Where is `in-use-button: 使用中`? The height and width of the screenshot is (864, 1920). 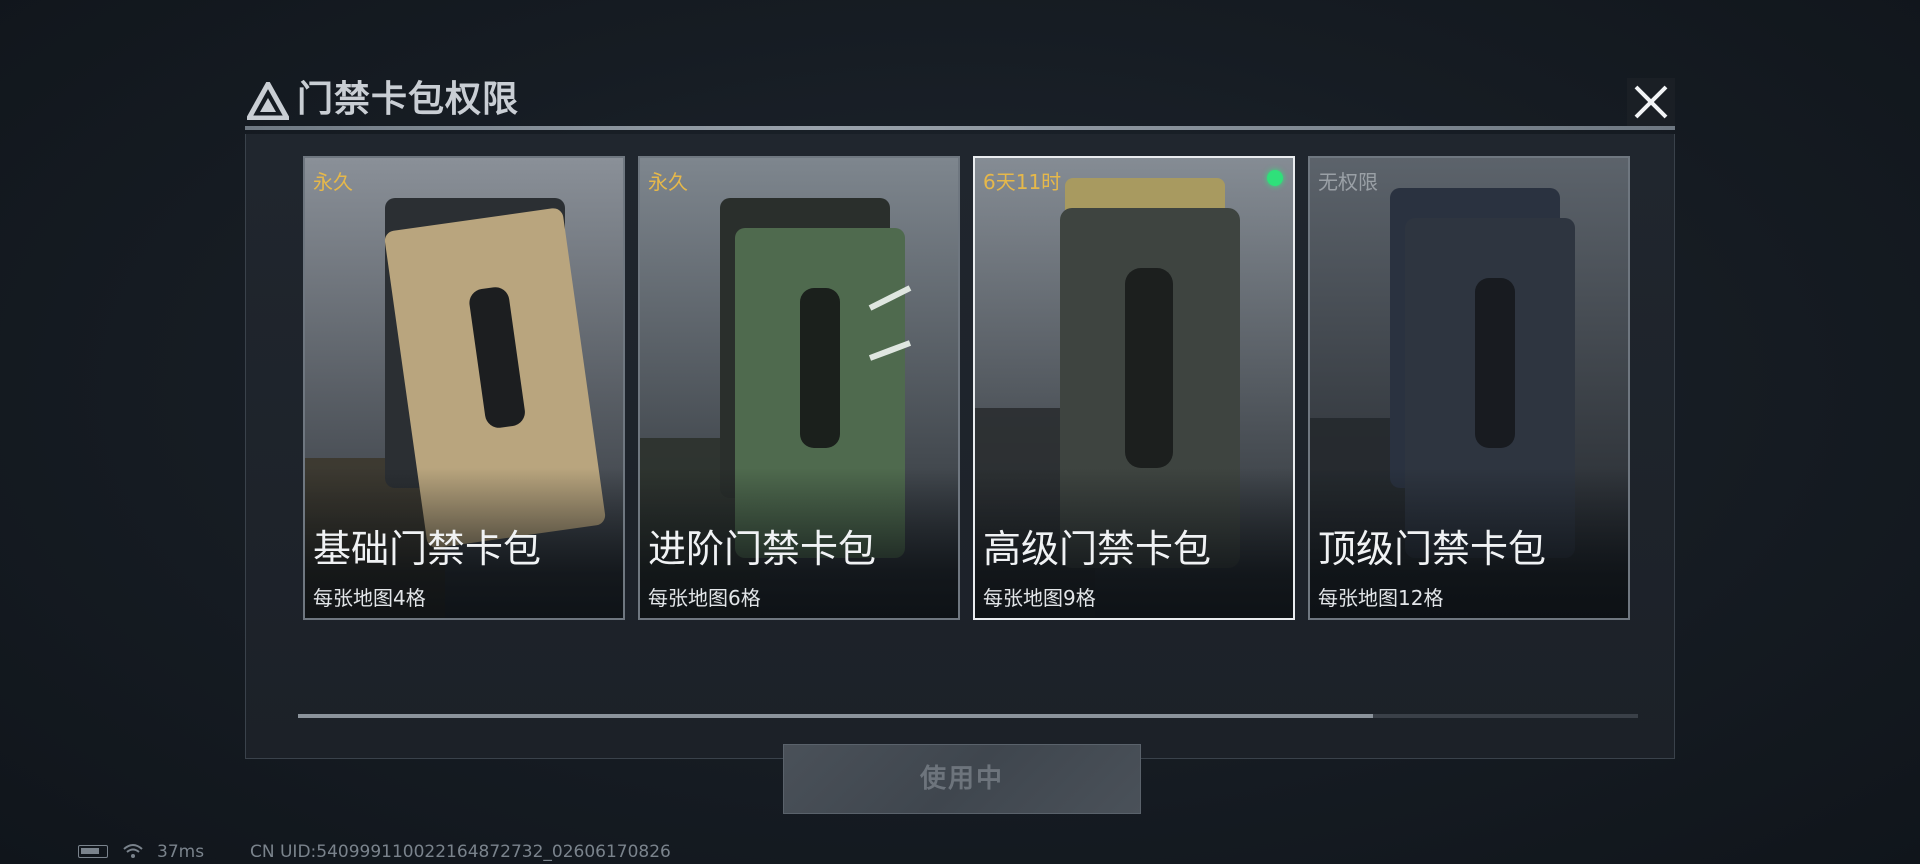 in-use-button: 使用中 is located at coordinates (962, 779).